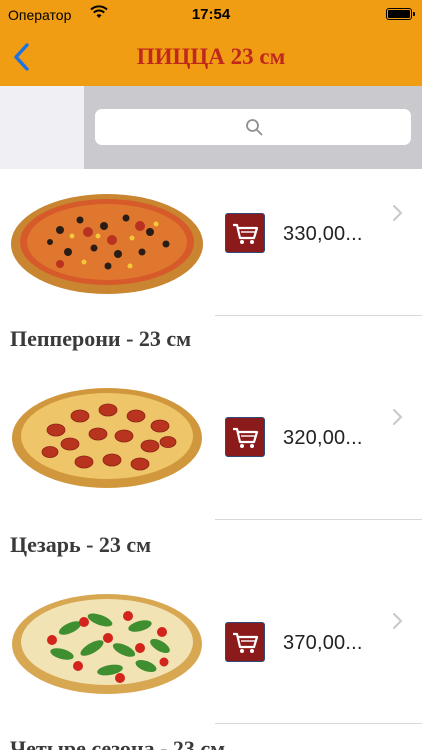  I want to click on search-bar, so click(253, 127).